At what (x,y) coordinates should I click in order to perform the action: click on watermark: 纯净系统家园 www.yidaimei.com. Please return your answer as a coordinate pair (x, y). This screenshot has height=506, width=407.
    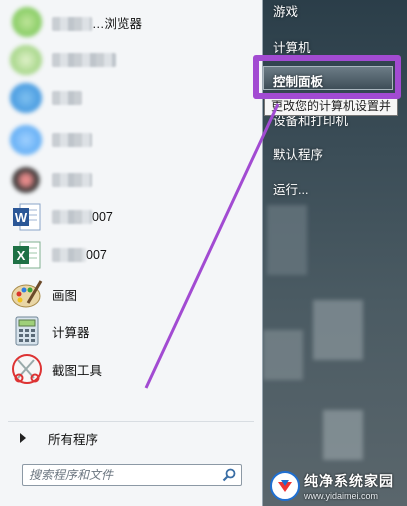
    Looking at the image, I should click on (338, 486).